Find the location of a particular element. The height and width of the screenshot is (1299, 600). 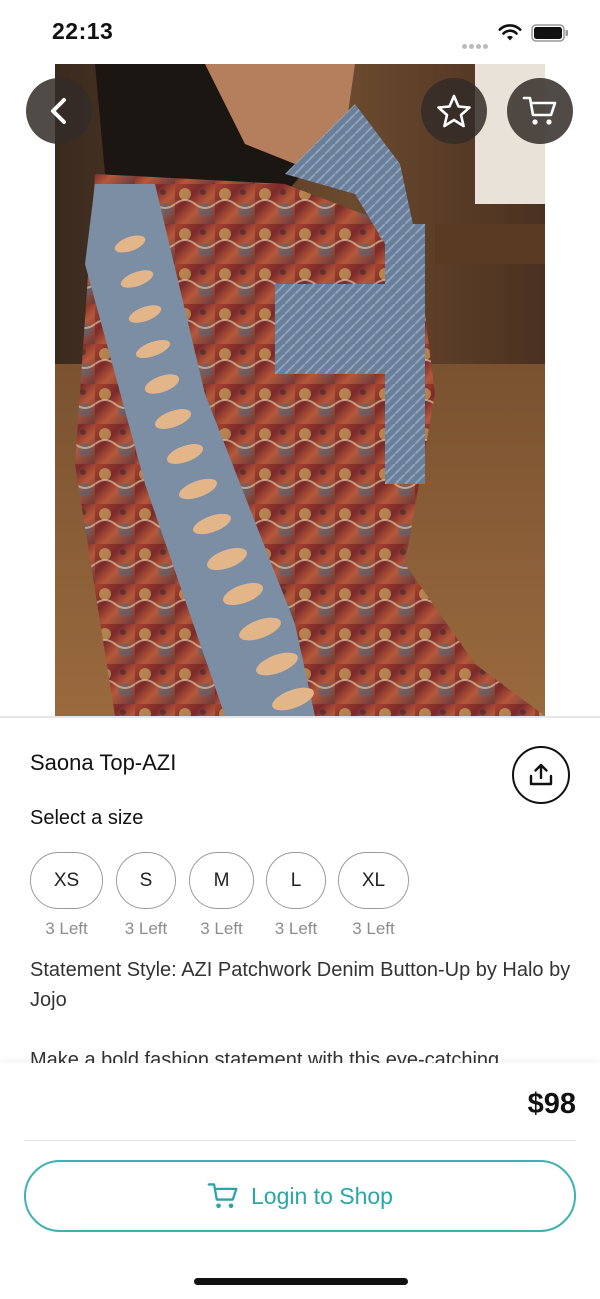

status-bar: 22:13 is located at coordinates (300, 32).